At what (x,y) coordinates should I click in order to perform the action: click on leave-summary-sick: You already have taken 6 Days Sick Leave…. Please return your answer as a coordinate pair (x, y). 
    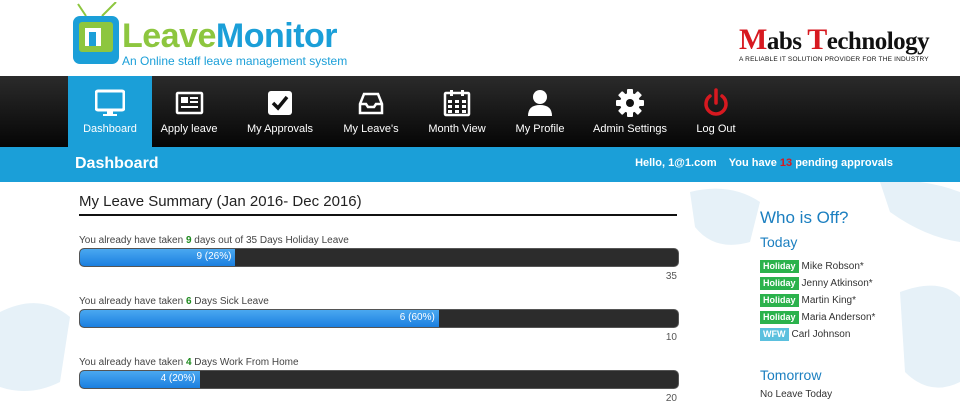
    Looking at the image, I should click on (379, 319).